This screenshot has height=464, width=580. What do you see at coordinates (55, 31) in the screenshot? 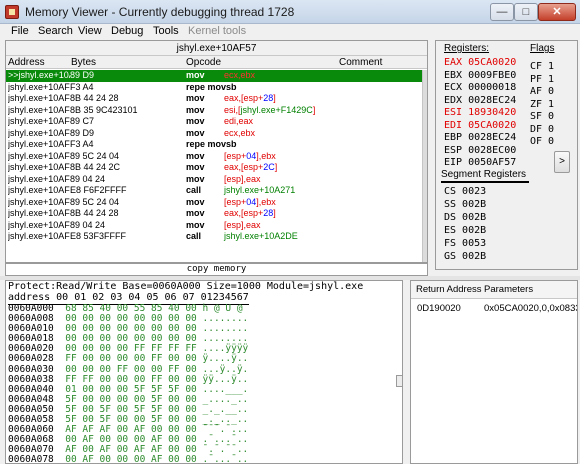
I see `menu-search: Search` at bounding box center [55, 31].